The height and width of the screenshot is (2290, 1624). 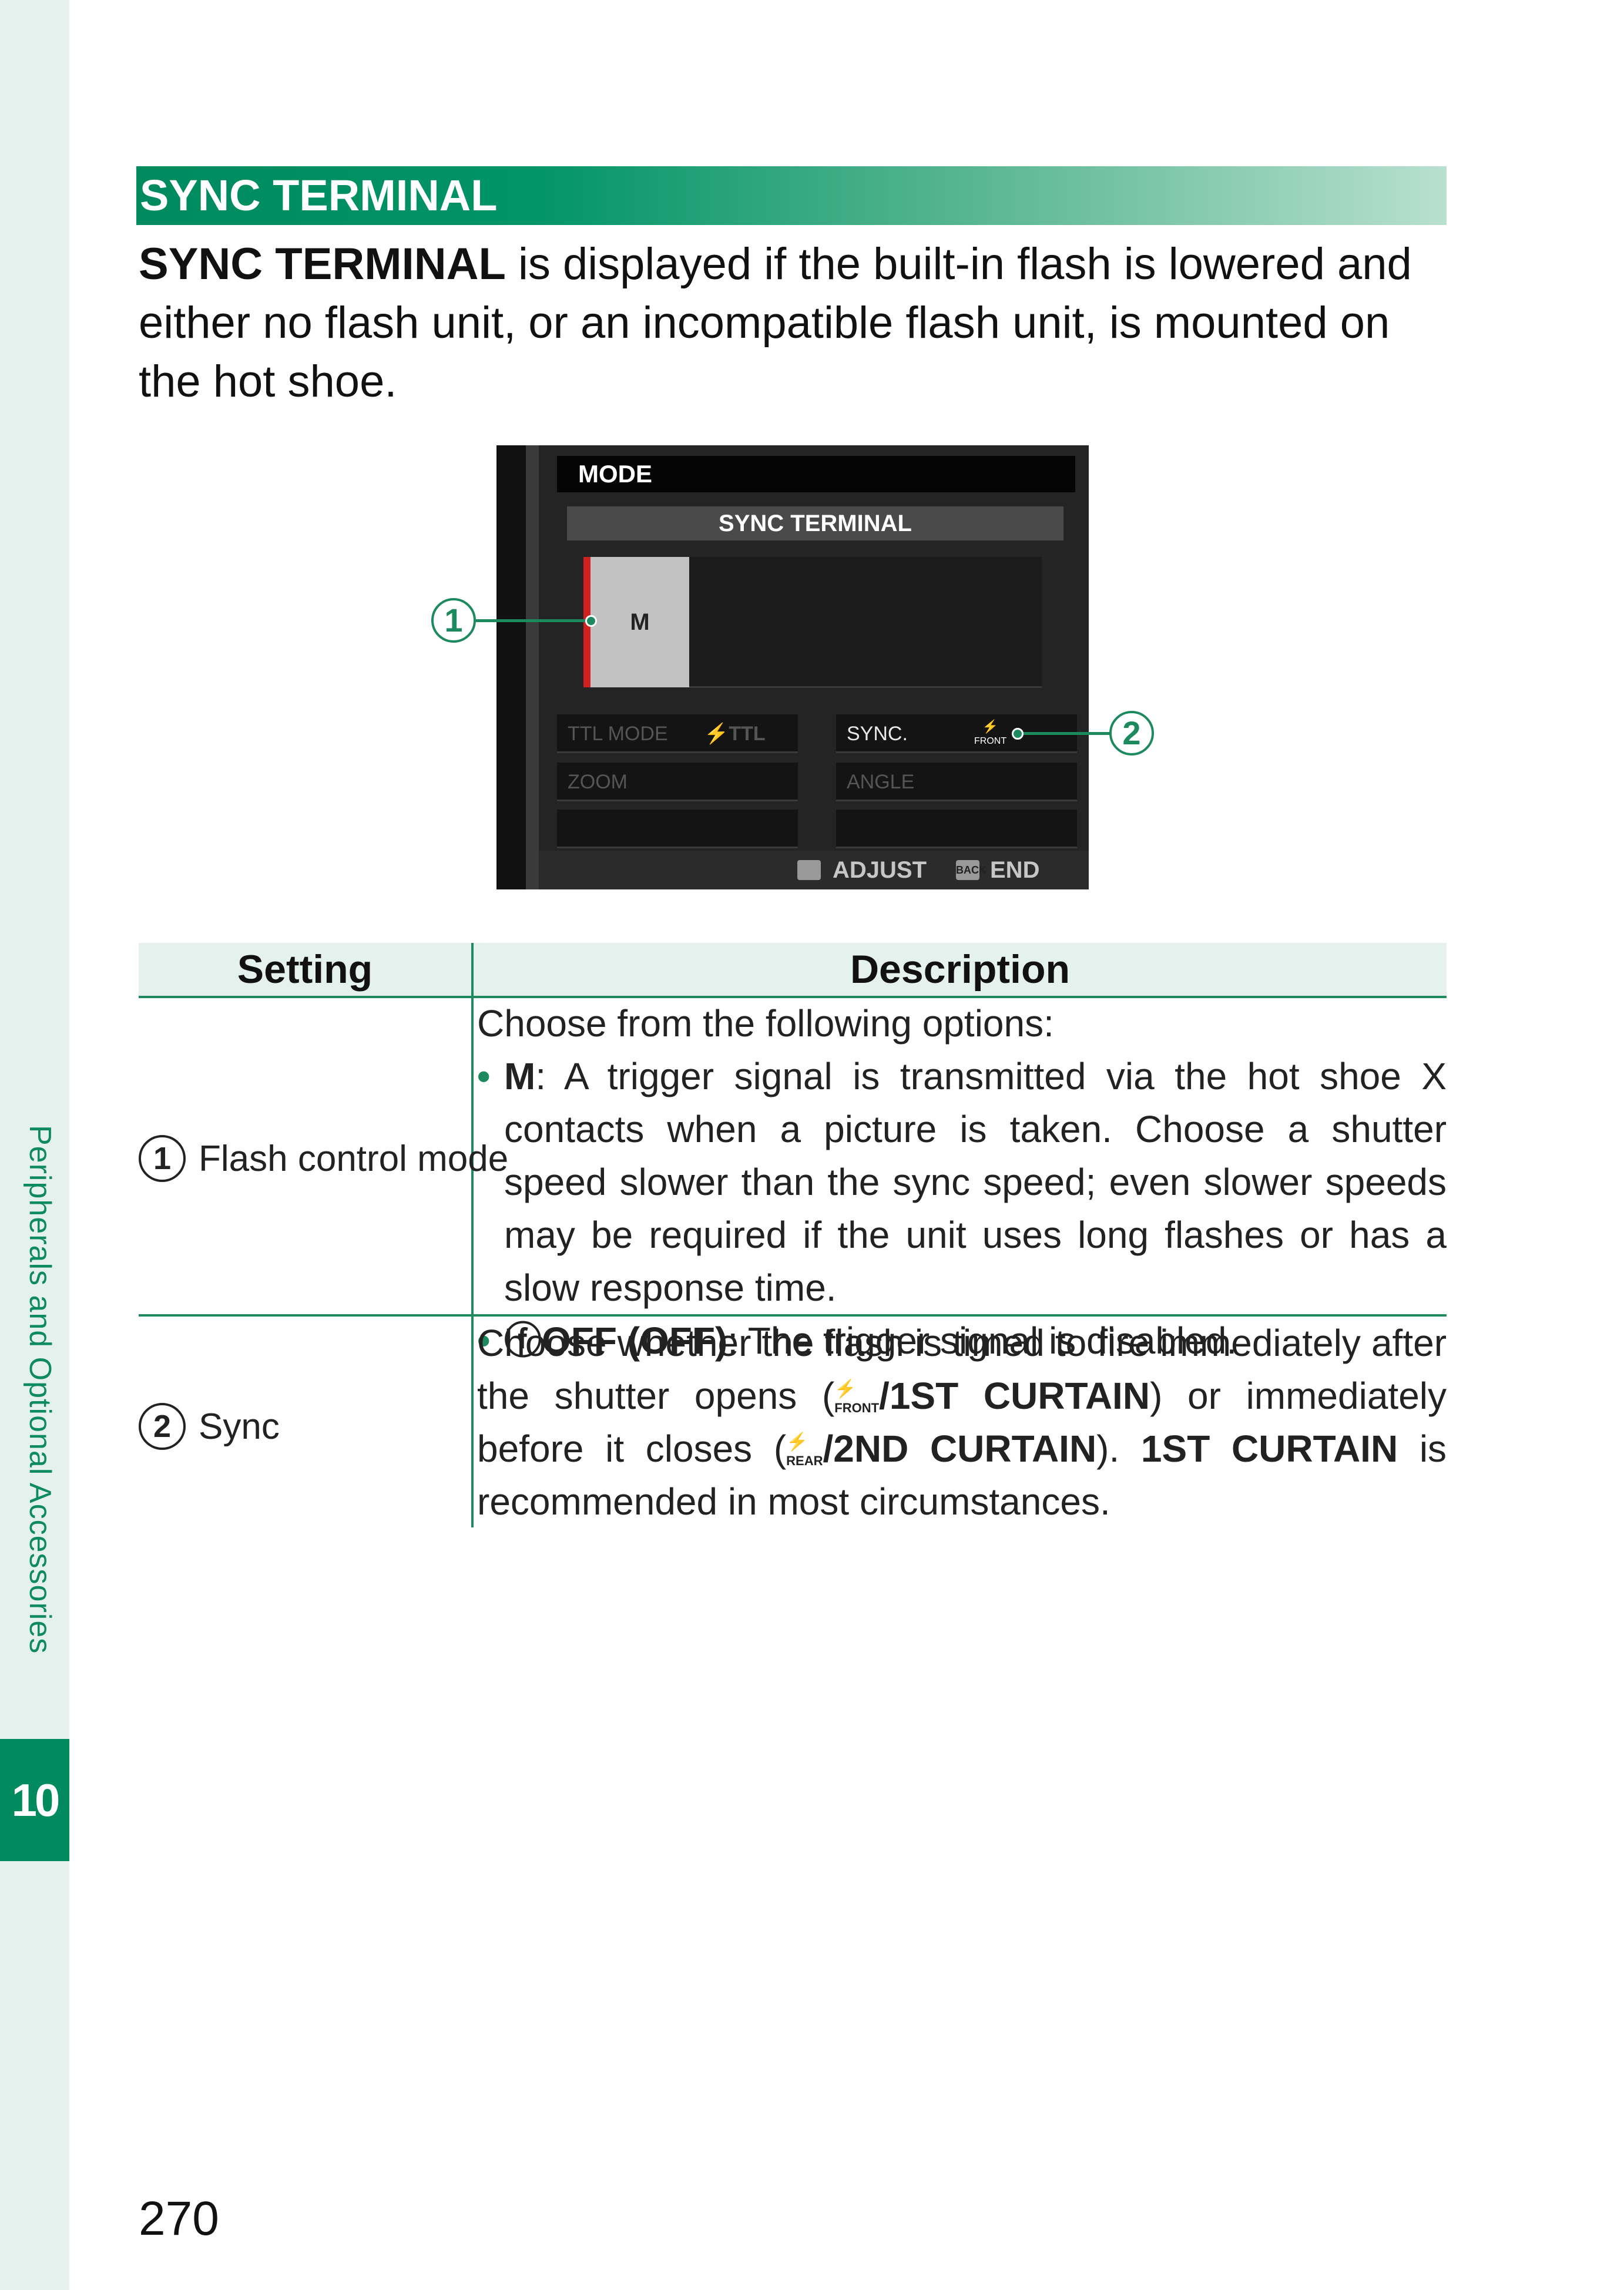 What do you see at coordinates (1131, 733) in the screenshot?
I see `callout-2: 2` at bounding box center [1131, 733].